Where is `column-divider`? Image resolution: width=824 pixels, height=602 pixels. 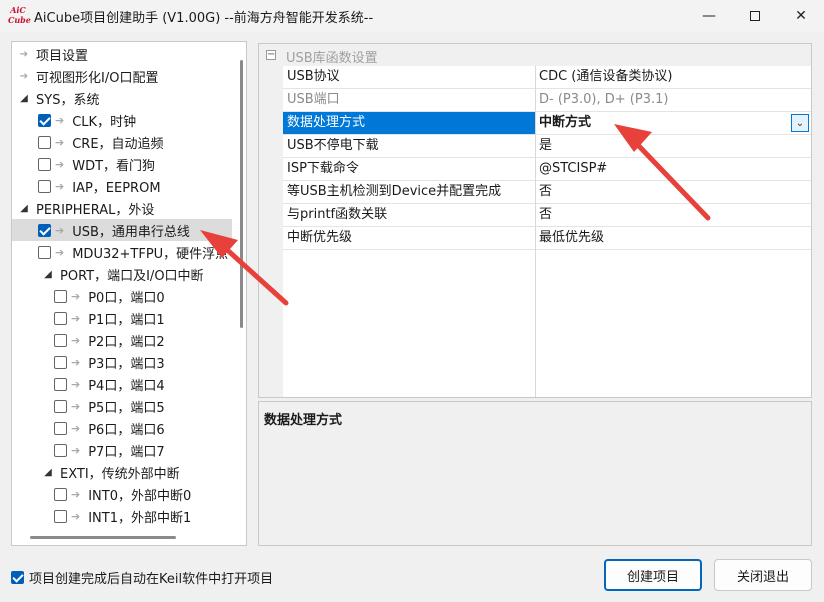
column-divider is located at coordinates (535, 231).